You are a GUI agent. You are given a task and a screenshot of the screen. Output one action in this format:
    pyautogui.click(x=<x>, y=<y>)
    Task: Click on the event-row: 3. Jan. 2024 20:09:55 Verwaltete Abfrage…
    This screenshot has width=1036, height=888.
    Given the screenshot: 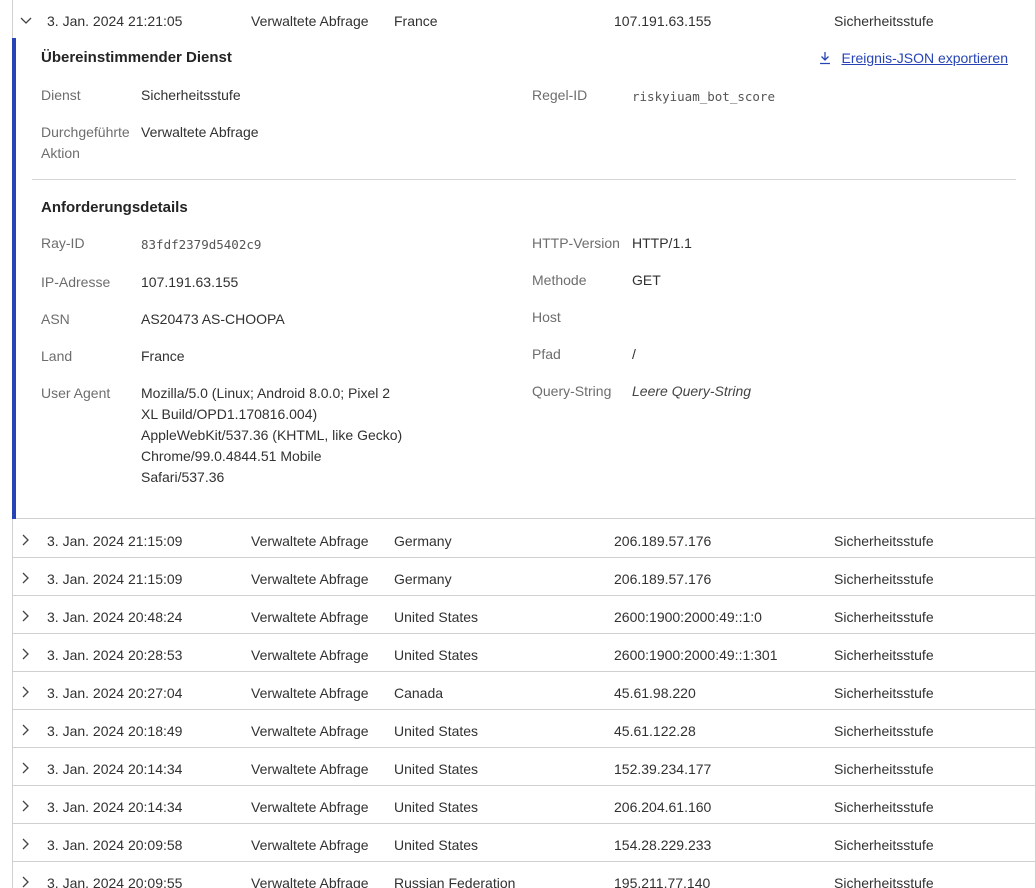 What is the action you would take?
    pyautogui.click(x=518, y=875)
    